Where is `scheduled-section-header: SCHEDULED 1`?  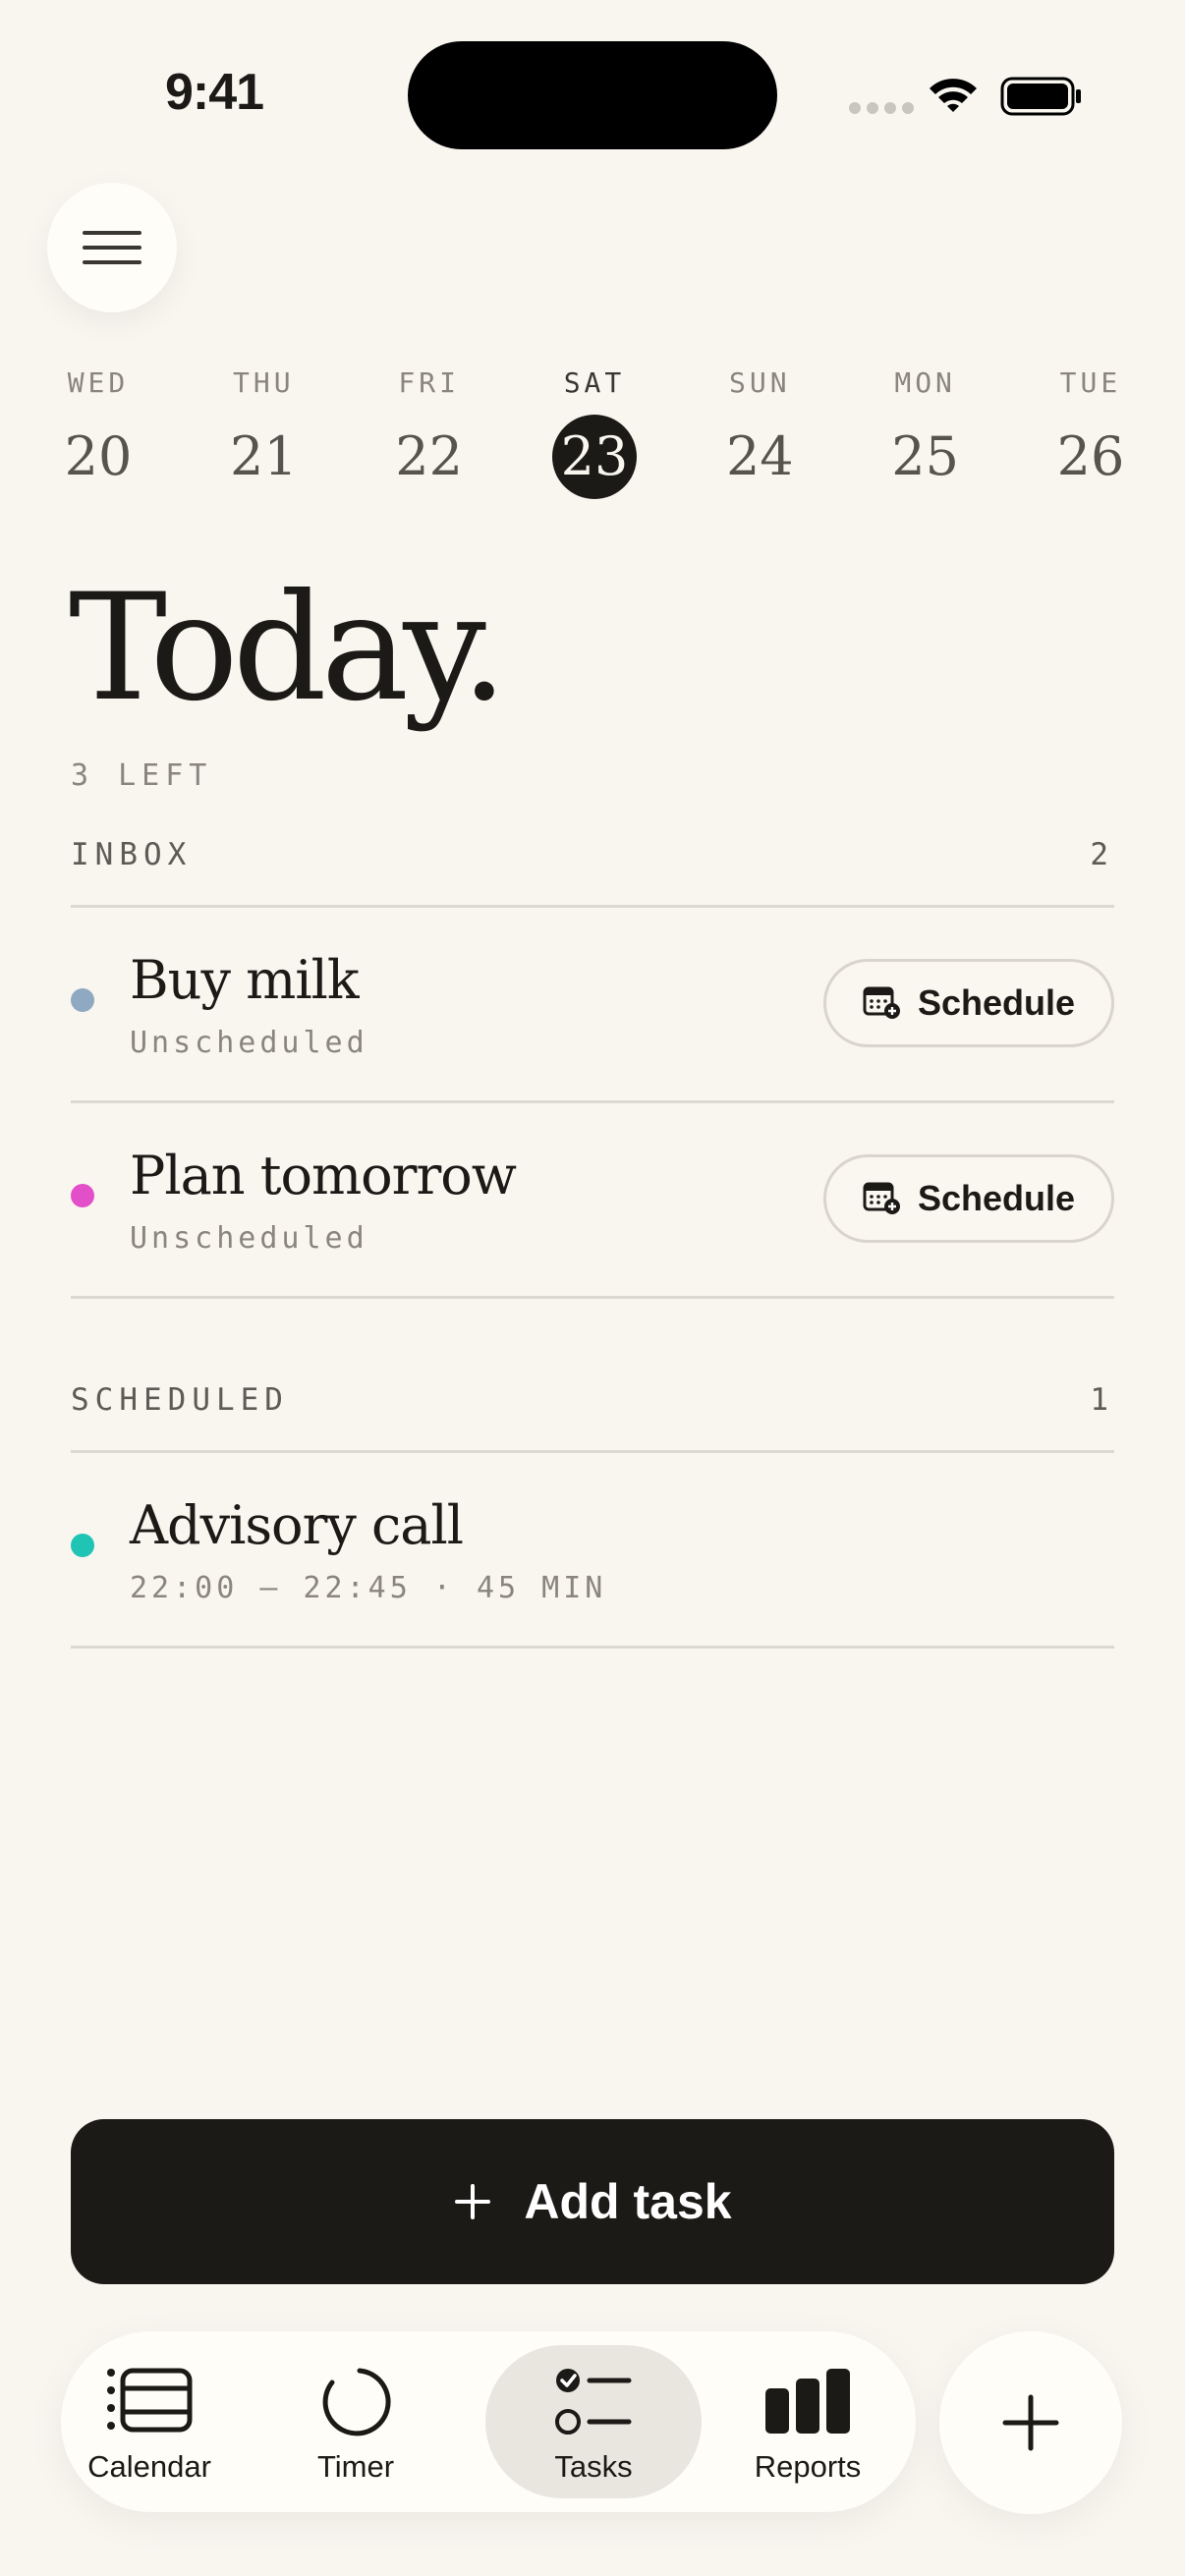 scheduled-section-header: SCHEDULED 1 is located at coordinates (592, 1400).